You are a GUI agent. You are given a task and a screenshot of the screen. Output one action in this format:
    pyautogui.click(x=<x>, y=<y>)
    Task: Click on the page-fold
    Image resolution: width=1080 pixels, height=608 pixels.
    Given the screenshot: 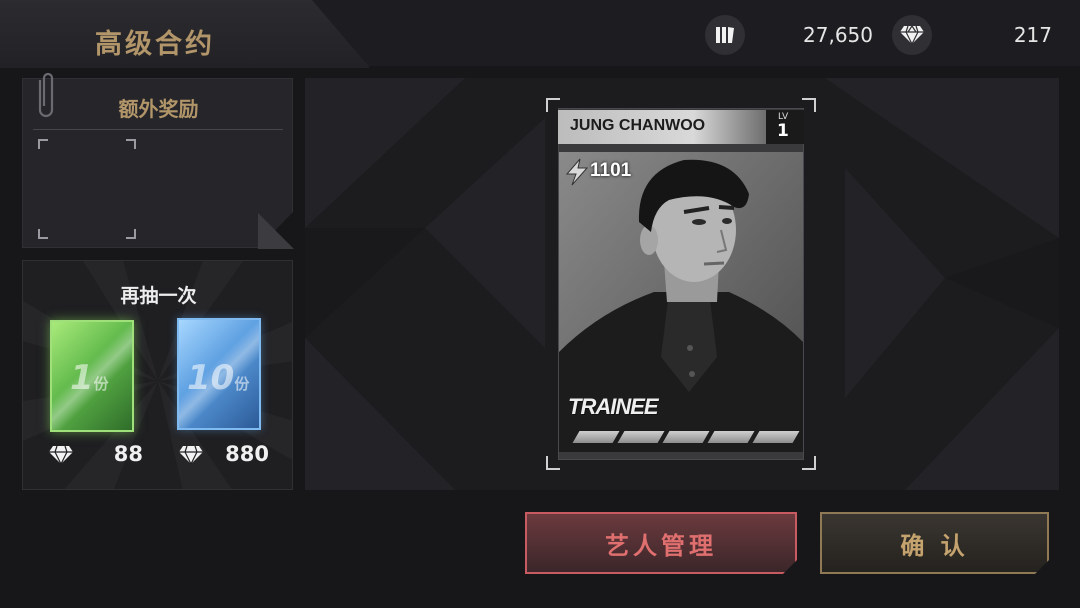 What is the action you would take?
    pyautogui.click(x=276, y=231)
    